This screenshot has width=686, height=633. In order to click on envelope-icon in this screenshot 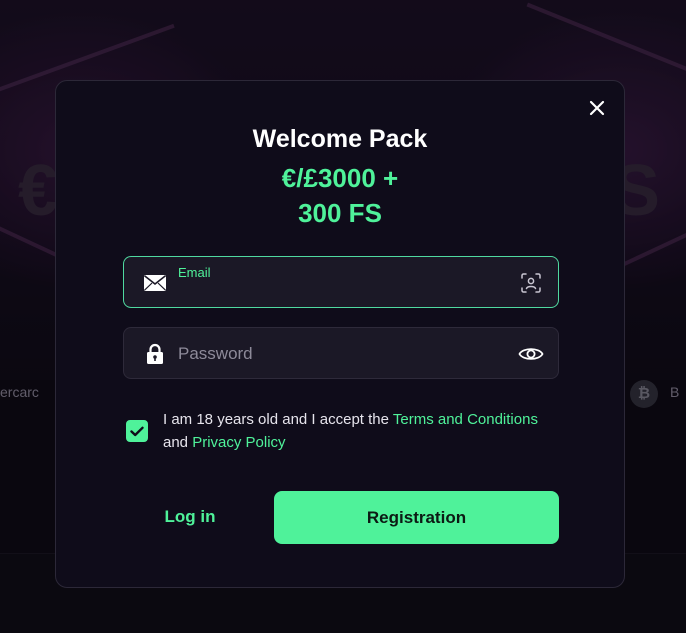, I will do `click(155, 283)`.